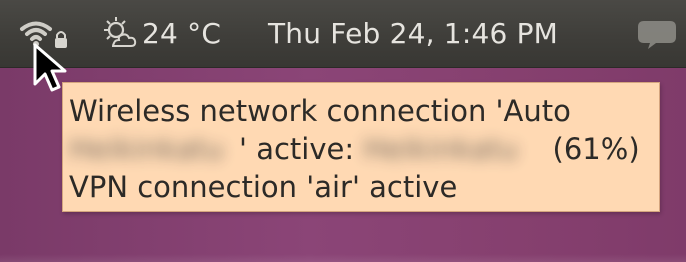  I want to click on weather-indicator: 24 °C, so click(160, 34).